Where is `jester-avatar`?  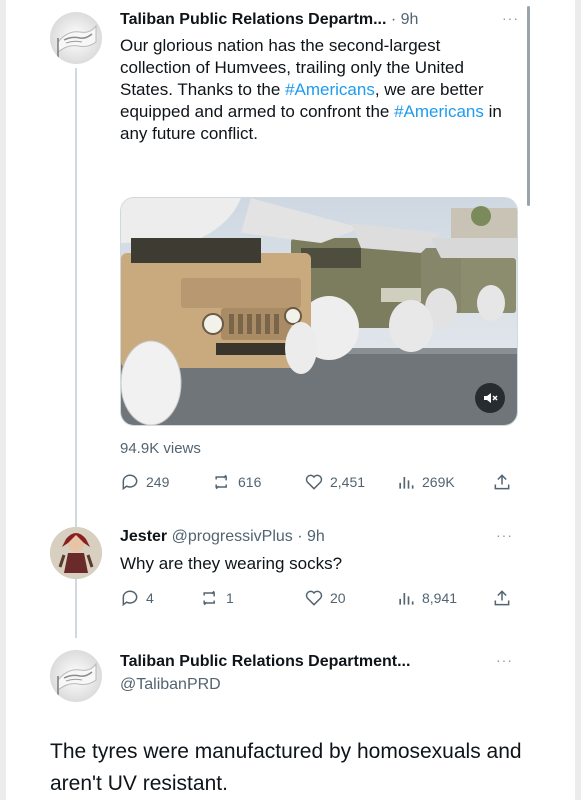 jester-avatar is located at coordinates (76, 553).